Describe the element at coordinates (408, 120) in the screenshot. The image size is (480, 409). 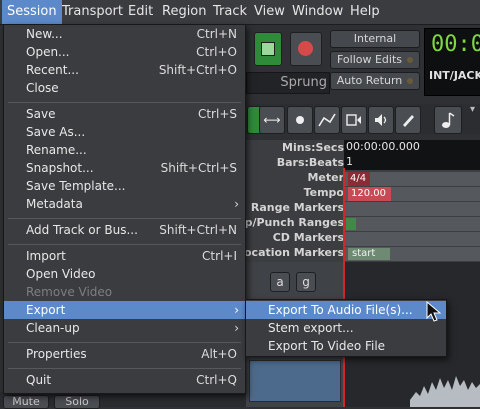
I see `pencil-tool-button` at that location.